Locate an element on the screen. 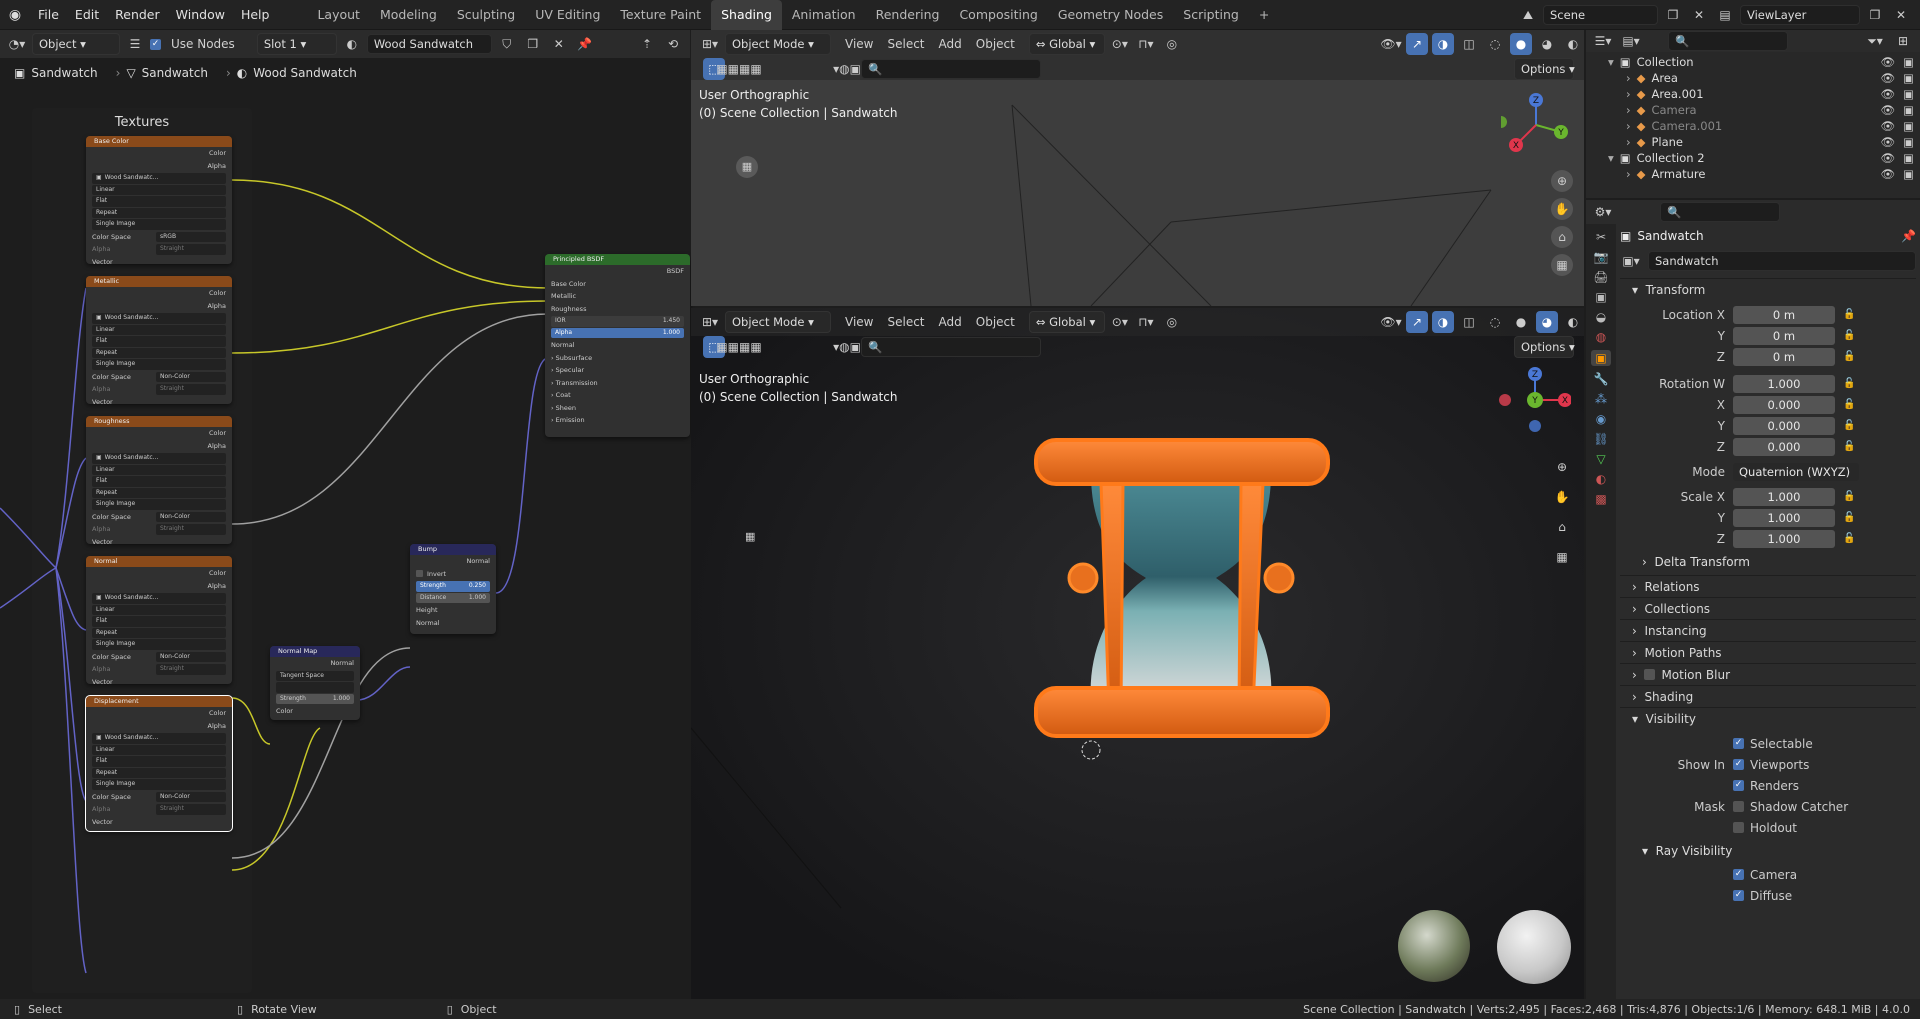  properties-type-icon: ⚙▾ is located at coordinates (1603, 212).